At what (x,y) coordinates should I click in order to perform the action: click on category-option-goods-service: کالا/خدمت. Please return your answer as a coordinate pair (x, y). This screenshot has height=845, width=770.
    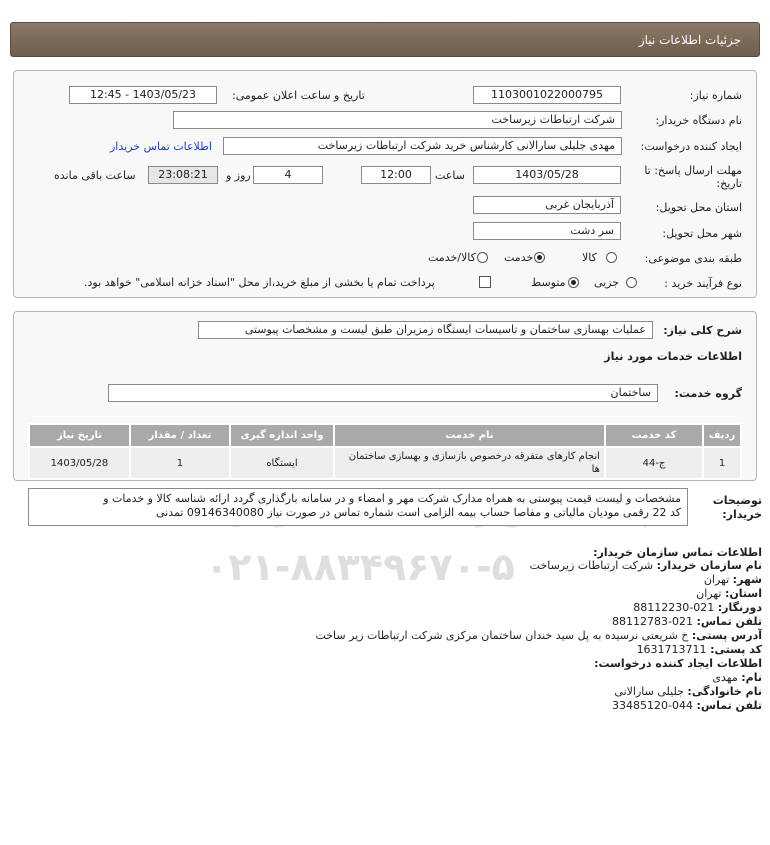
    Looking at the image, I should click on (452, 257).